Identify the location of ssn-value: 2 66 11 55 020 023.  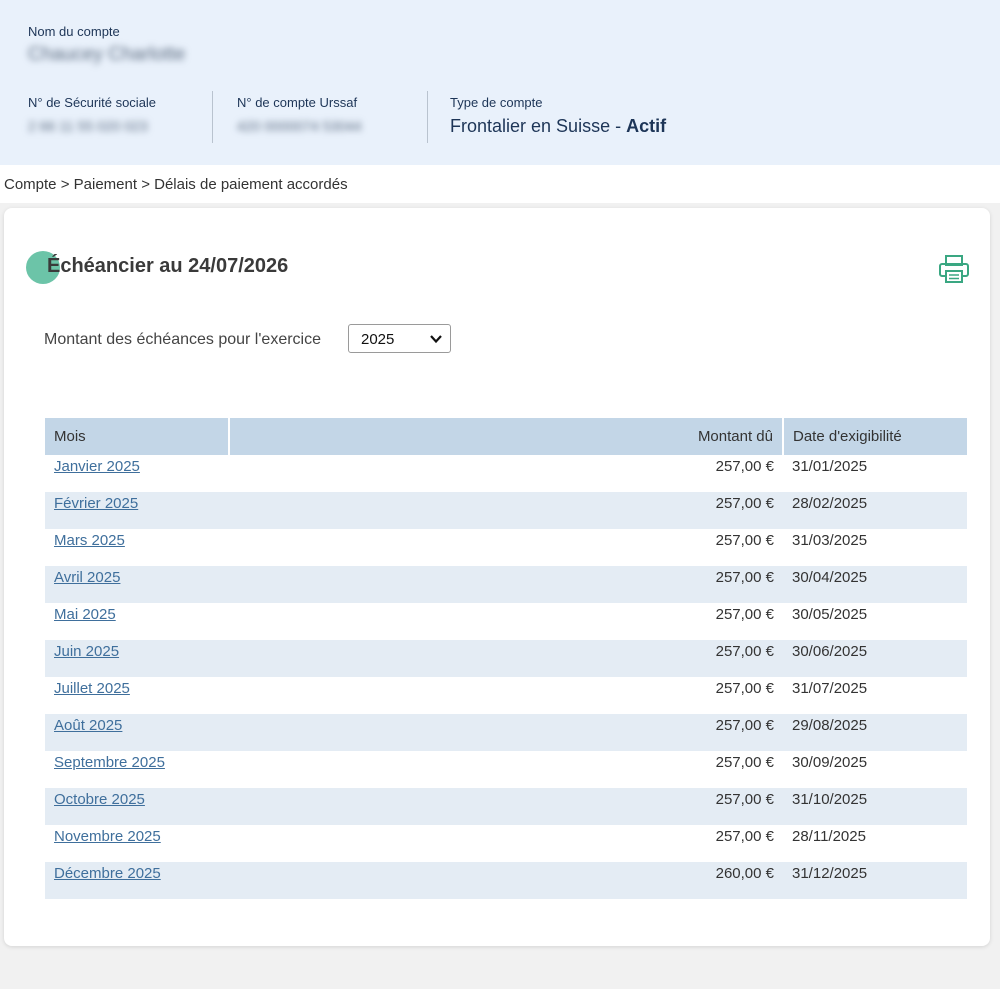
(88, 126).